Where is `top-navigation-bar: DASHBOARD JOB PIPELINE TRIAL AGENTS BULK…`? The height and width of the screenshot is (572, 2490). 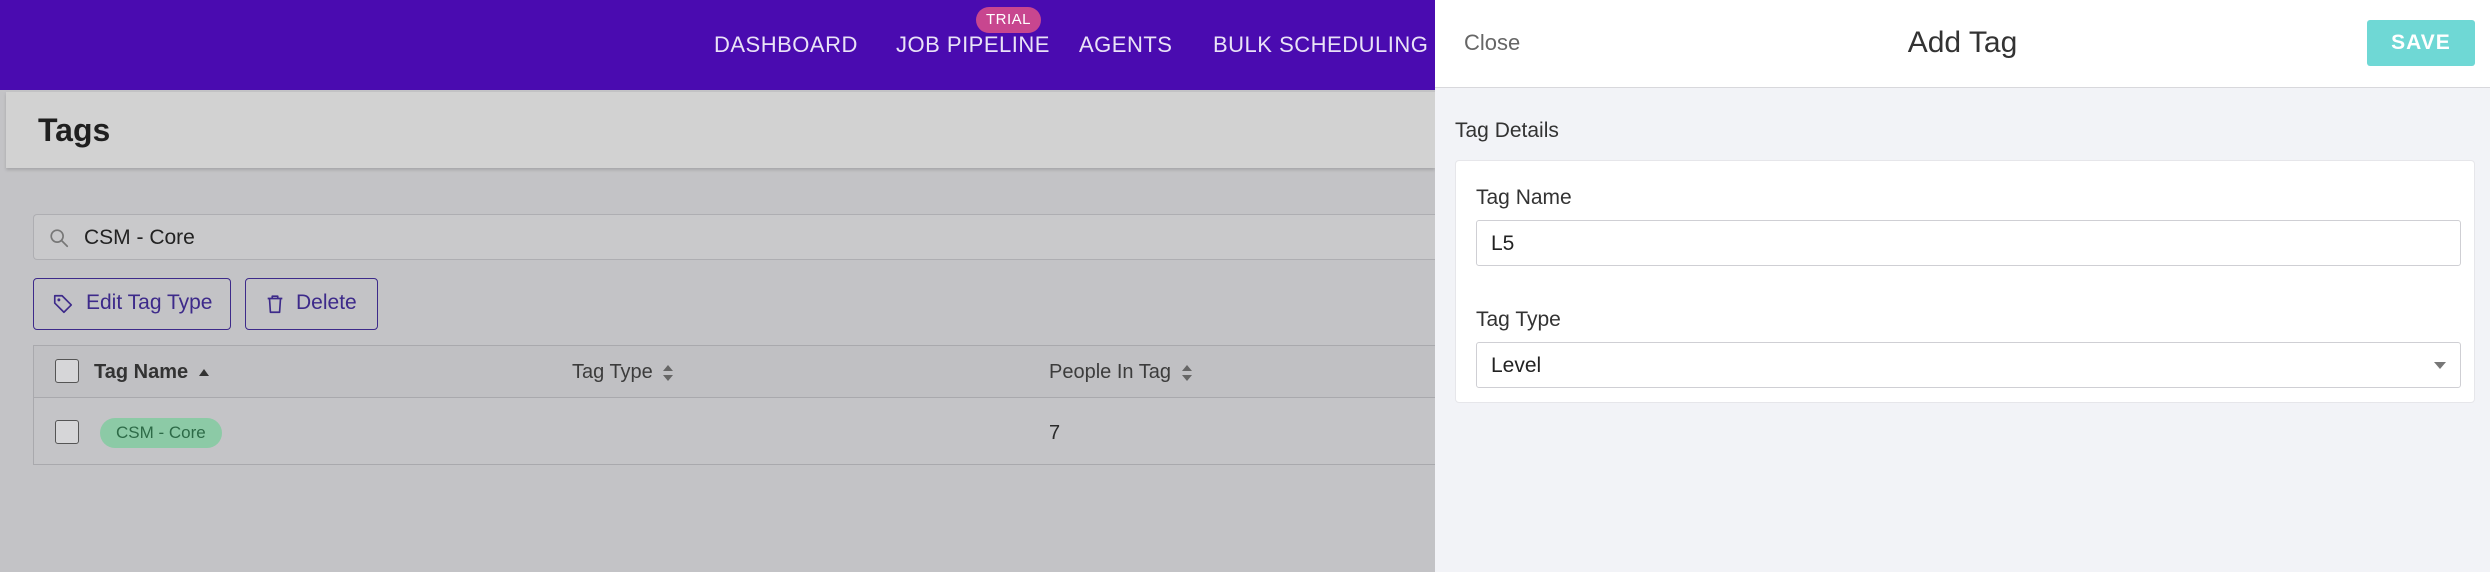
top-navigation-bar: DASHBOARD JOB PIPELINE TRIAL AGENTS BULK… is located at coordinates (717, 45).